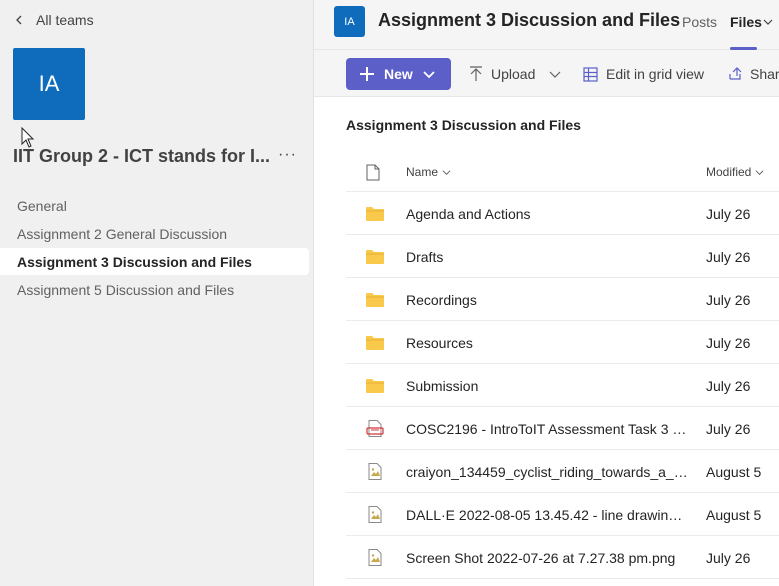 The image size is (779, 586). What do you see at coordinates (548, 214) in the screenshot?
I see `file-name: Agenda and Actions` at bounding box center [548, 214].